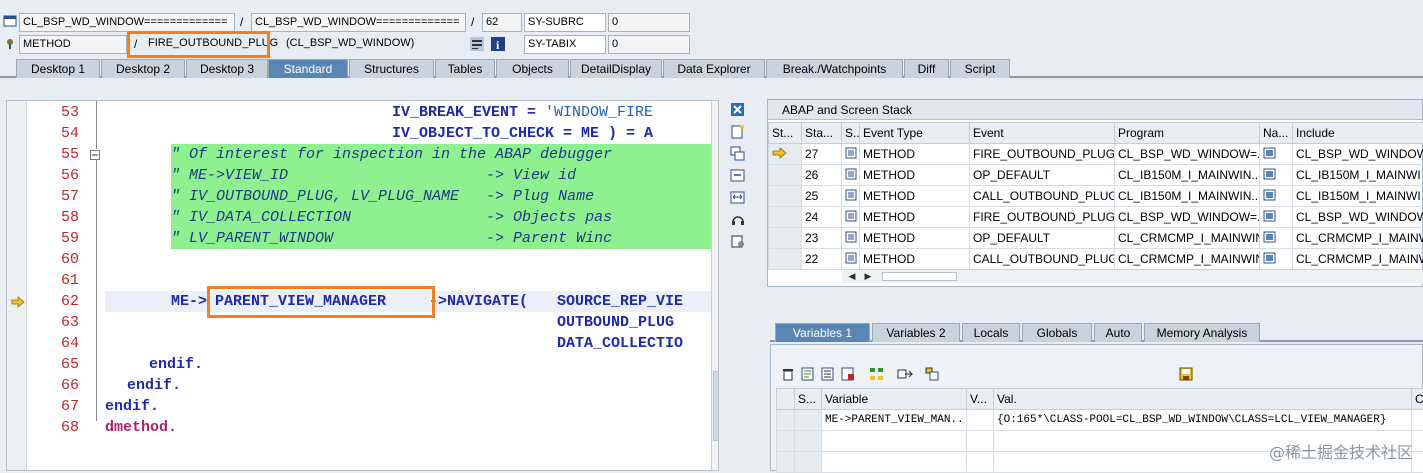 The image size is (1423, 473). What do you see at coordinates (715, 285) in the screenshot?
I see `editor-vertical-scrollbar` at bounding box center [715, 285].